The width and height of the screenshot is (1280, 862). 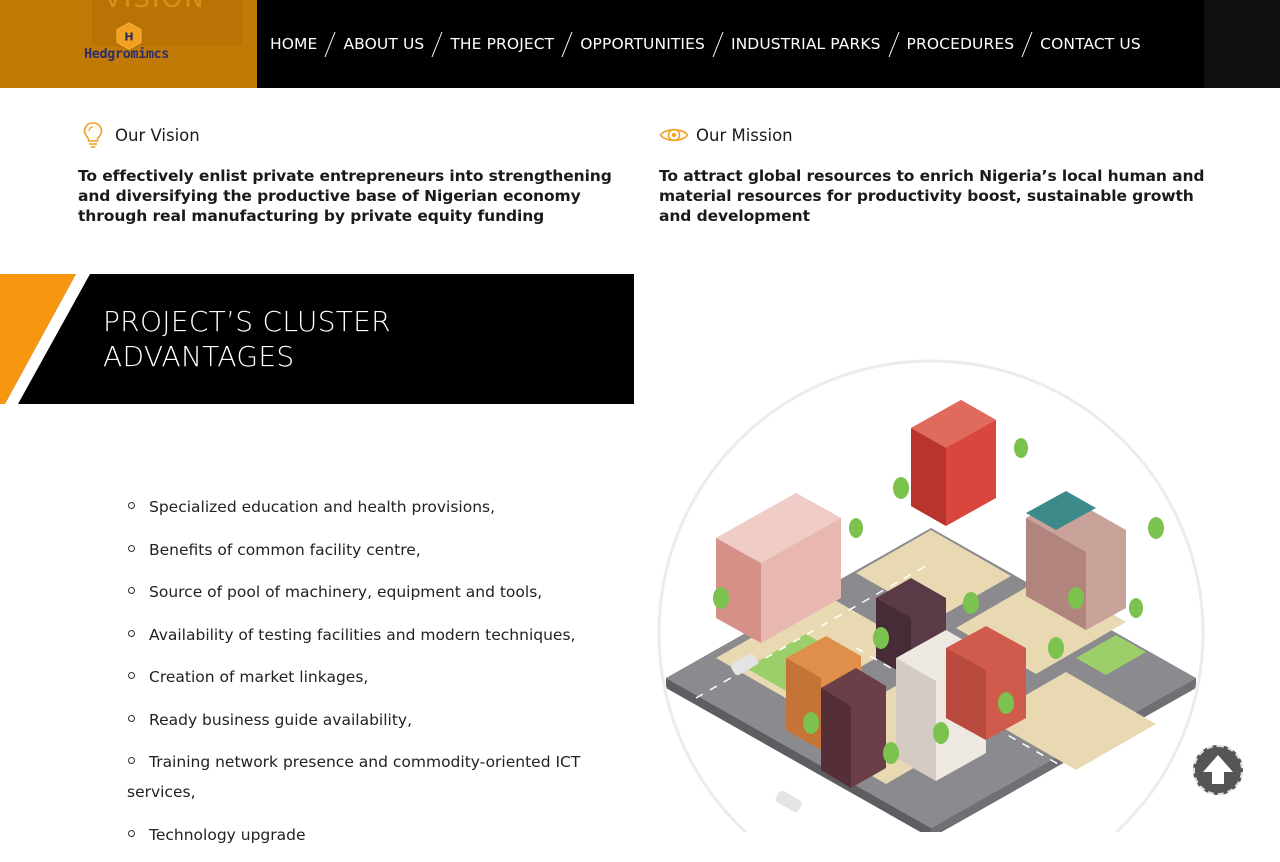 I want to click on nav-home: HOME, so click(x=293, y=44).